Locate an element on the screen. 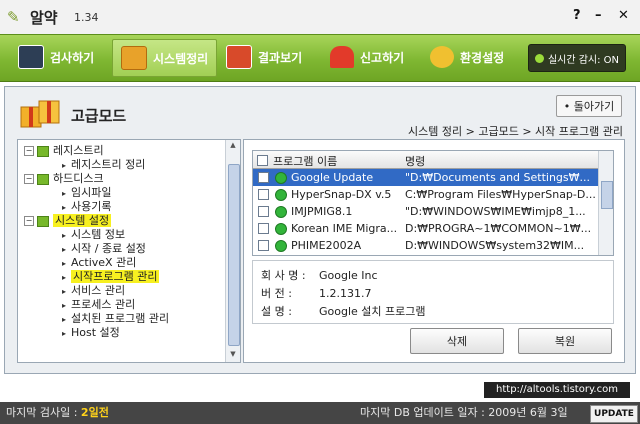 This screenshot has width=640, height=424. scroll-down-icon: ▼ is located at coordinates (233, 355).